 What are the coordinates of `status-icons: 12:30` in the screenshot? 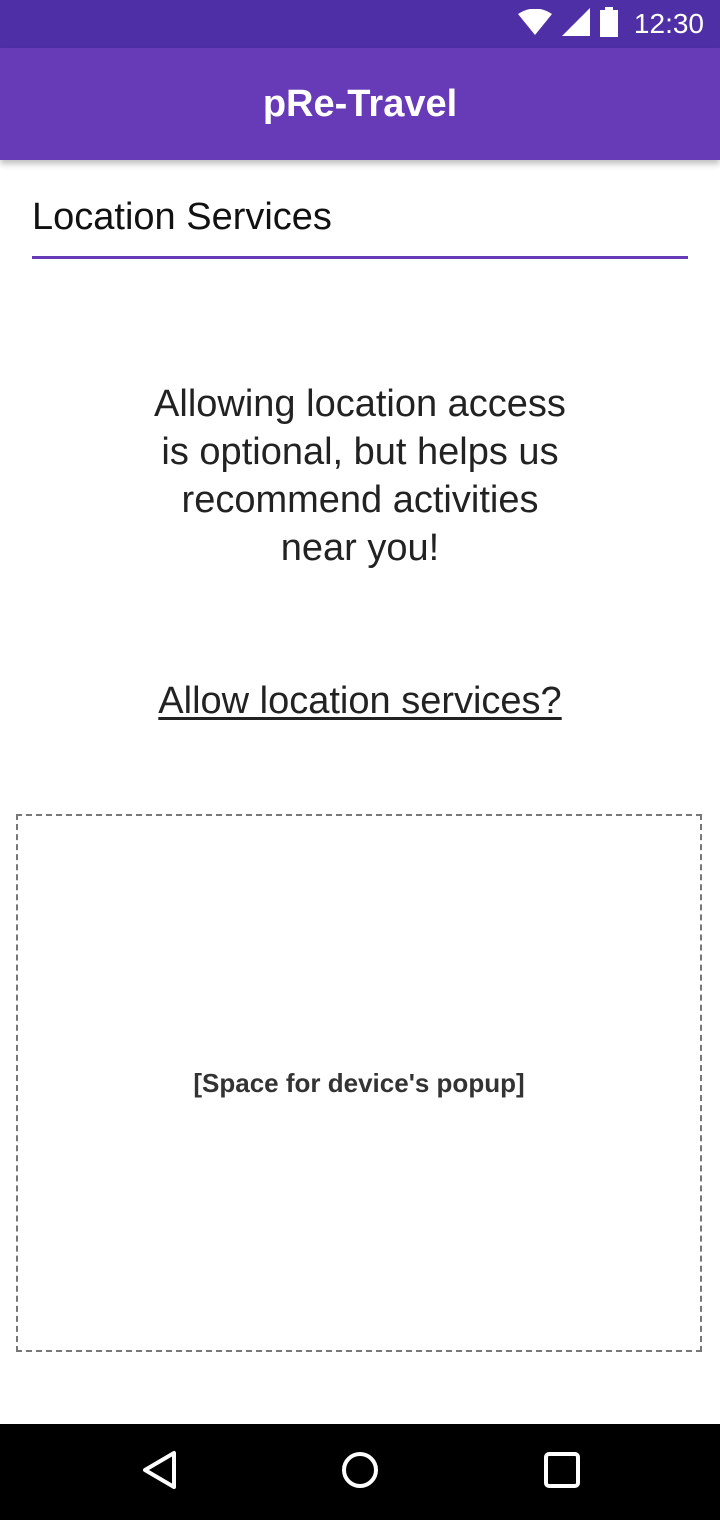 It's located at (610, 24).